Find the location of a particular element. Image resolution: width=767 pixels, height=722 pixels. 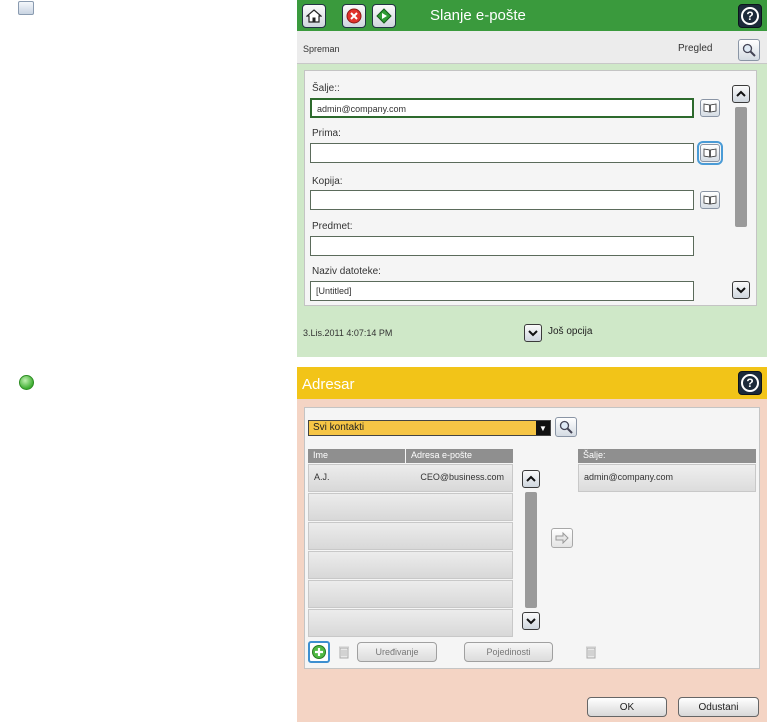

datetime: 3.Lis.2011 4:07:14 PM is located at coordinates (348, 333).